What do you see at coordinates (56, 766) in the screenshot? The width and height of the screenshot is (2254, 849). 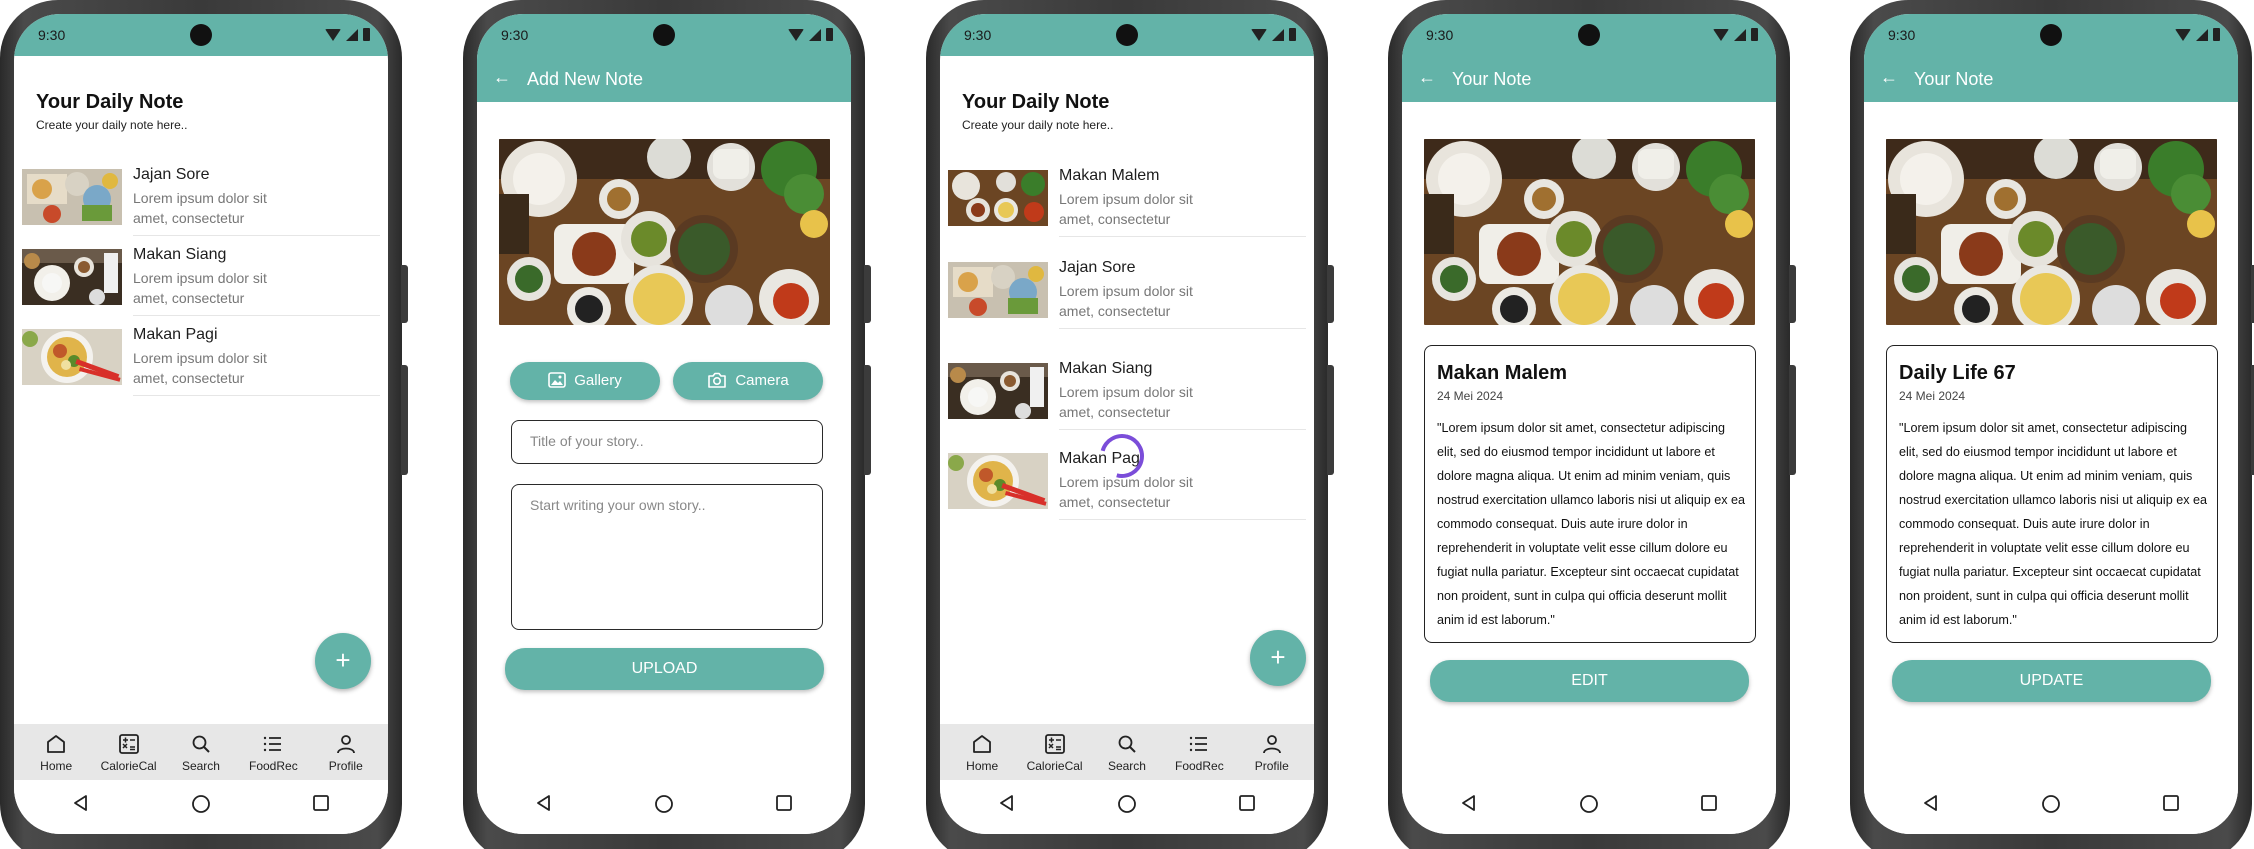 I see `nav-label: Home` at bounding box center [56, 766].